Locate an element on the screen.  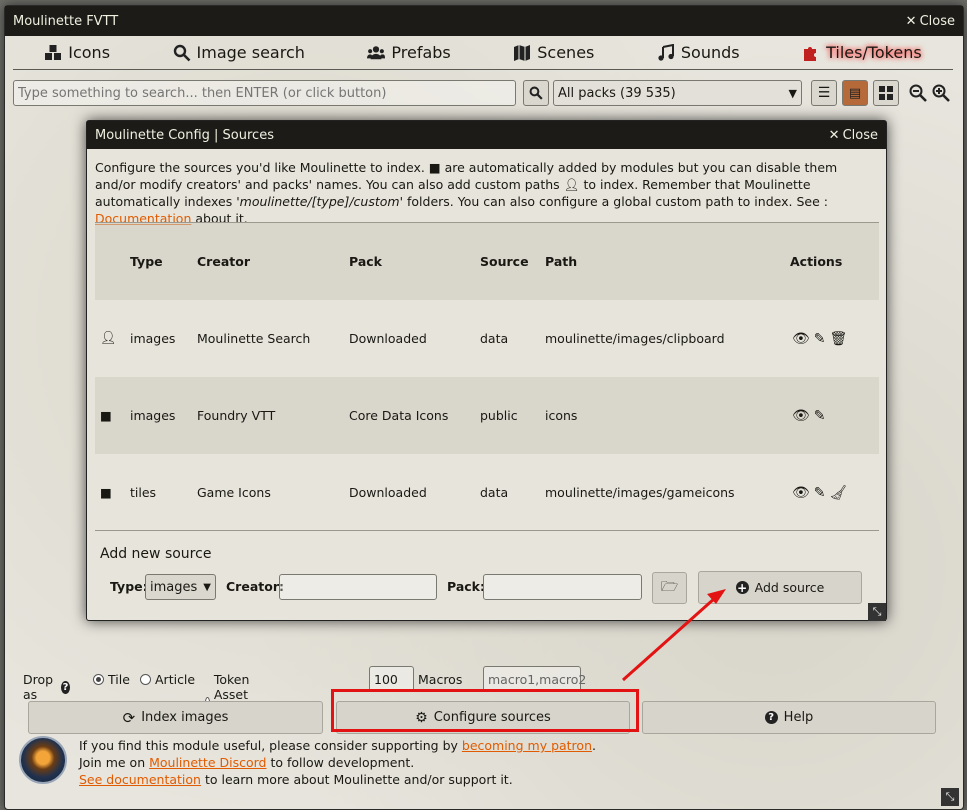
pack-label: Pack: is located at coordinates (466, 586).